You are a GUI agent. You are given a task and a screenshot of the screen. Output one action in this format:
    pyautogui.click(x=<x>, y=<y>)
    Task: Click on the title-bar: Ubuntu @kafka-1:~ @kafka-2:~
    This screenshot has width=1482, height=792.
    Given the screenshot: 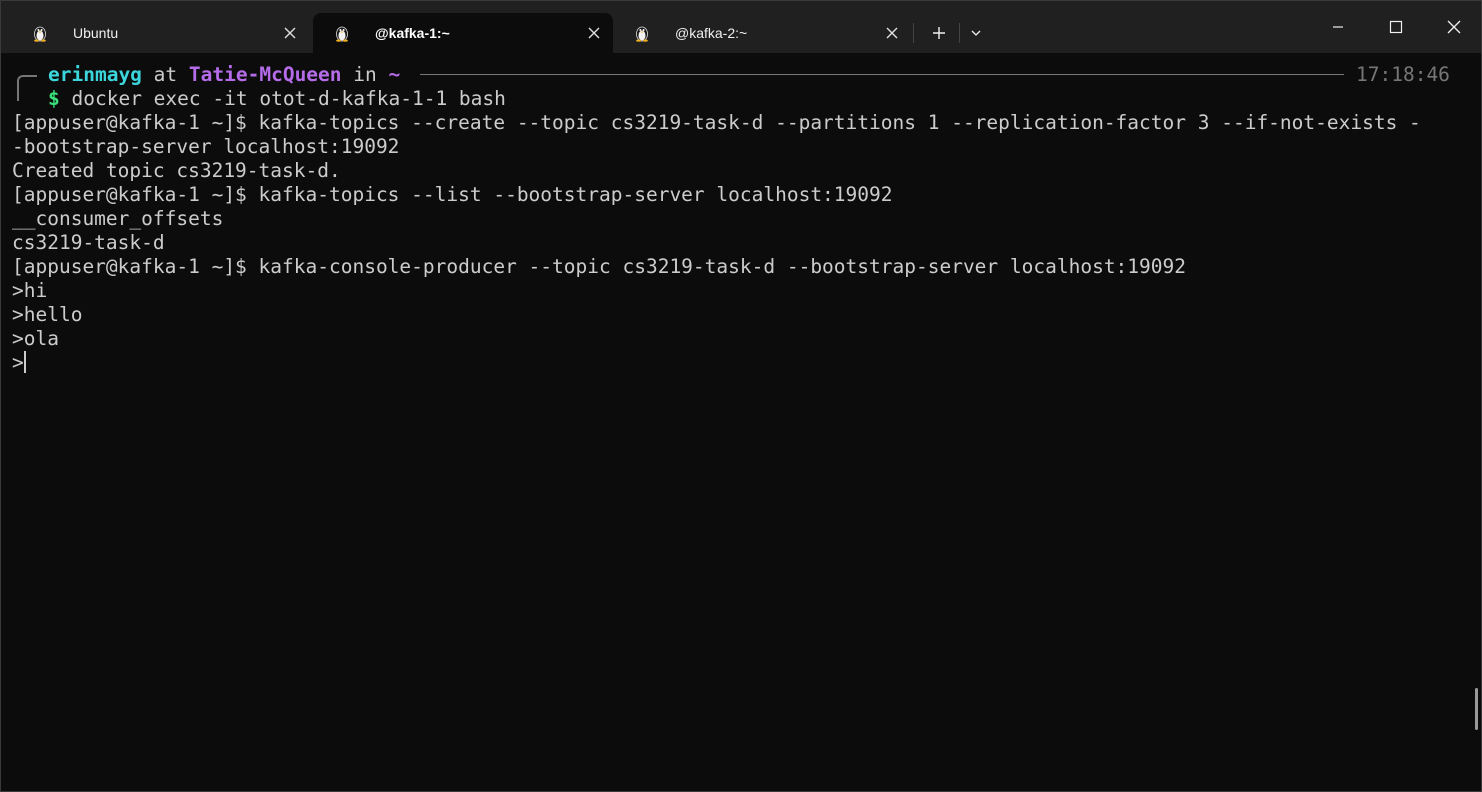 What is the action you would take?
    pyautogui.click(x=741, y=27)
    